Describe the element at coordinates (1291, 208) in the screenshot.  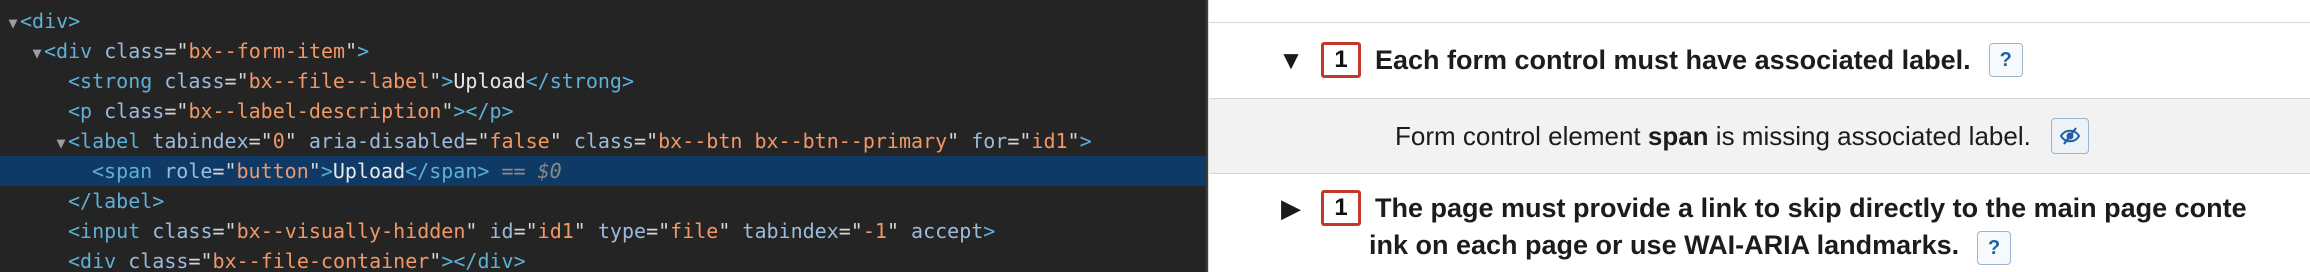
I see `collapsed-toggle-icon: ▶` at that location.